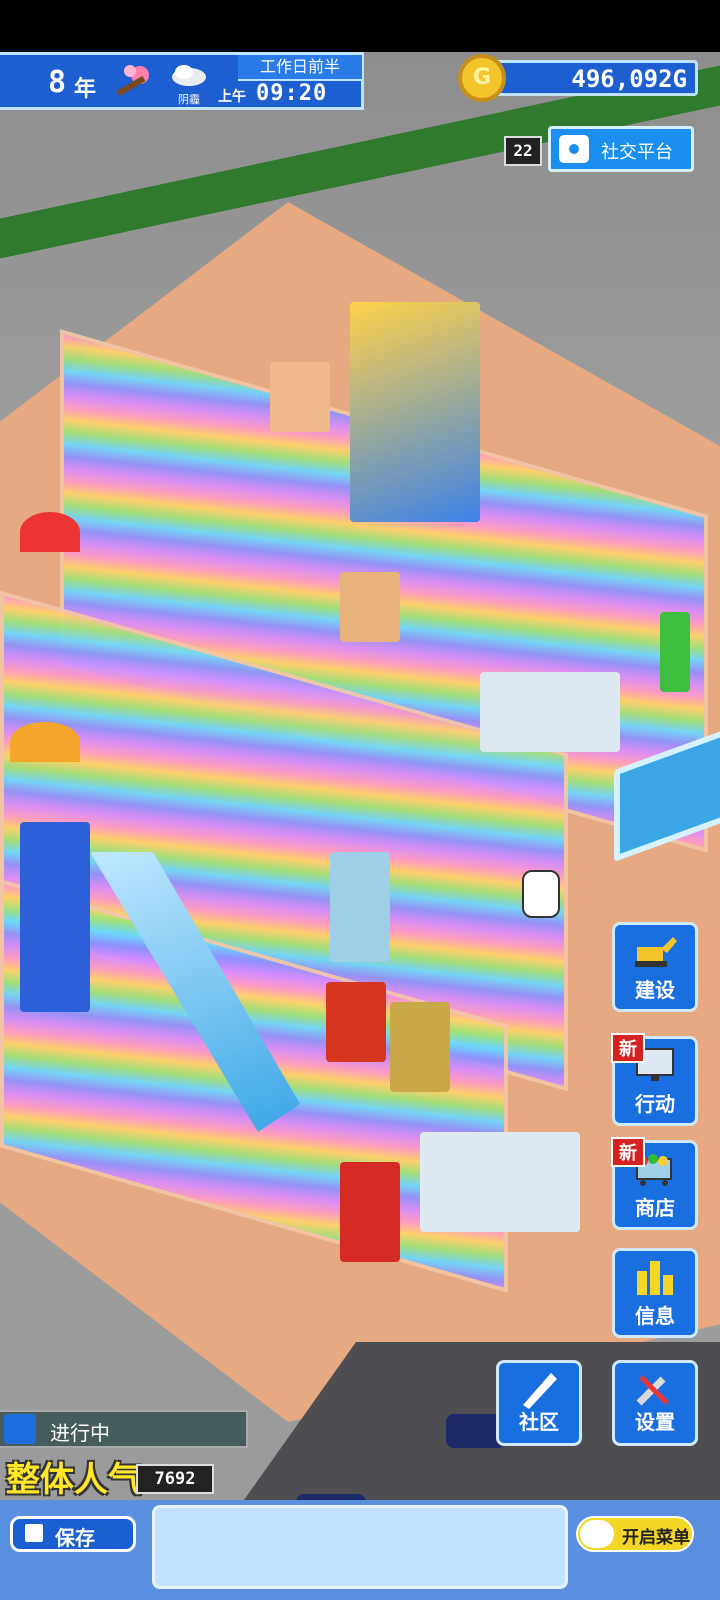 The image size is (720, 1600). I want to click on social-platform-label: 社交平台, so click(637, 152).